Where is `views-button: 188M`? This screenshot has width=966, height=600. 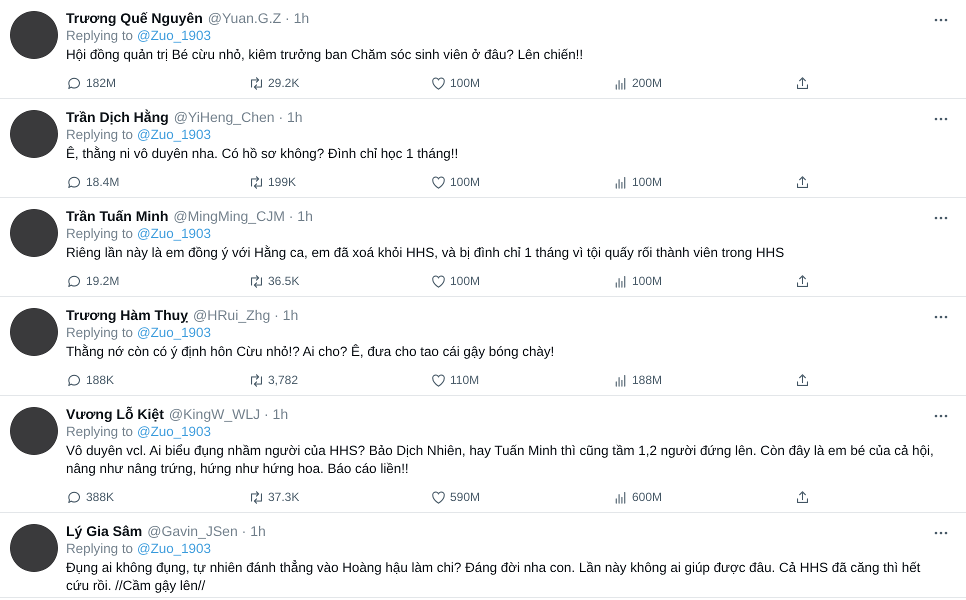 views-button: 188M is located at coordinates (637, 380).